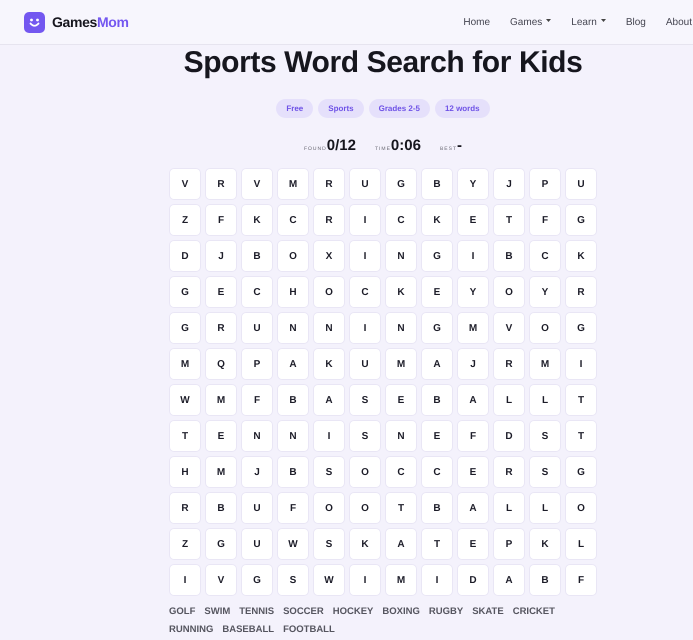 The height and width of the screenshot is (640, 693). Describe the element at coordinates (185, 220) in the screenshot. I see `letter-tile: Z` at that location.